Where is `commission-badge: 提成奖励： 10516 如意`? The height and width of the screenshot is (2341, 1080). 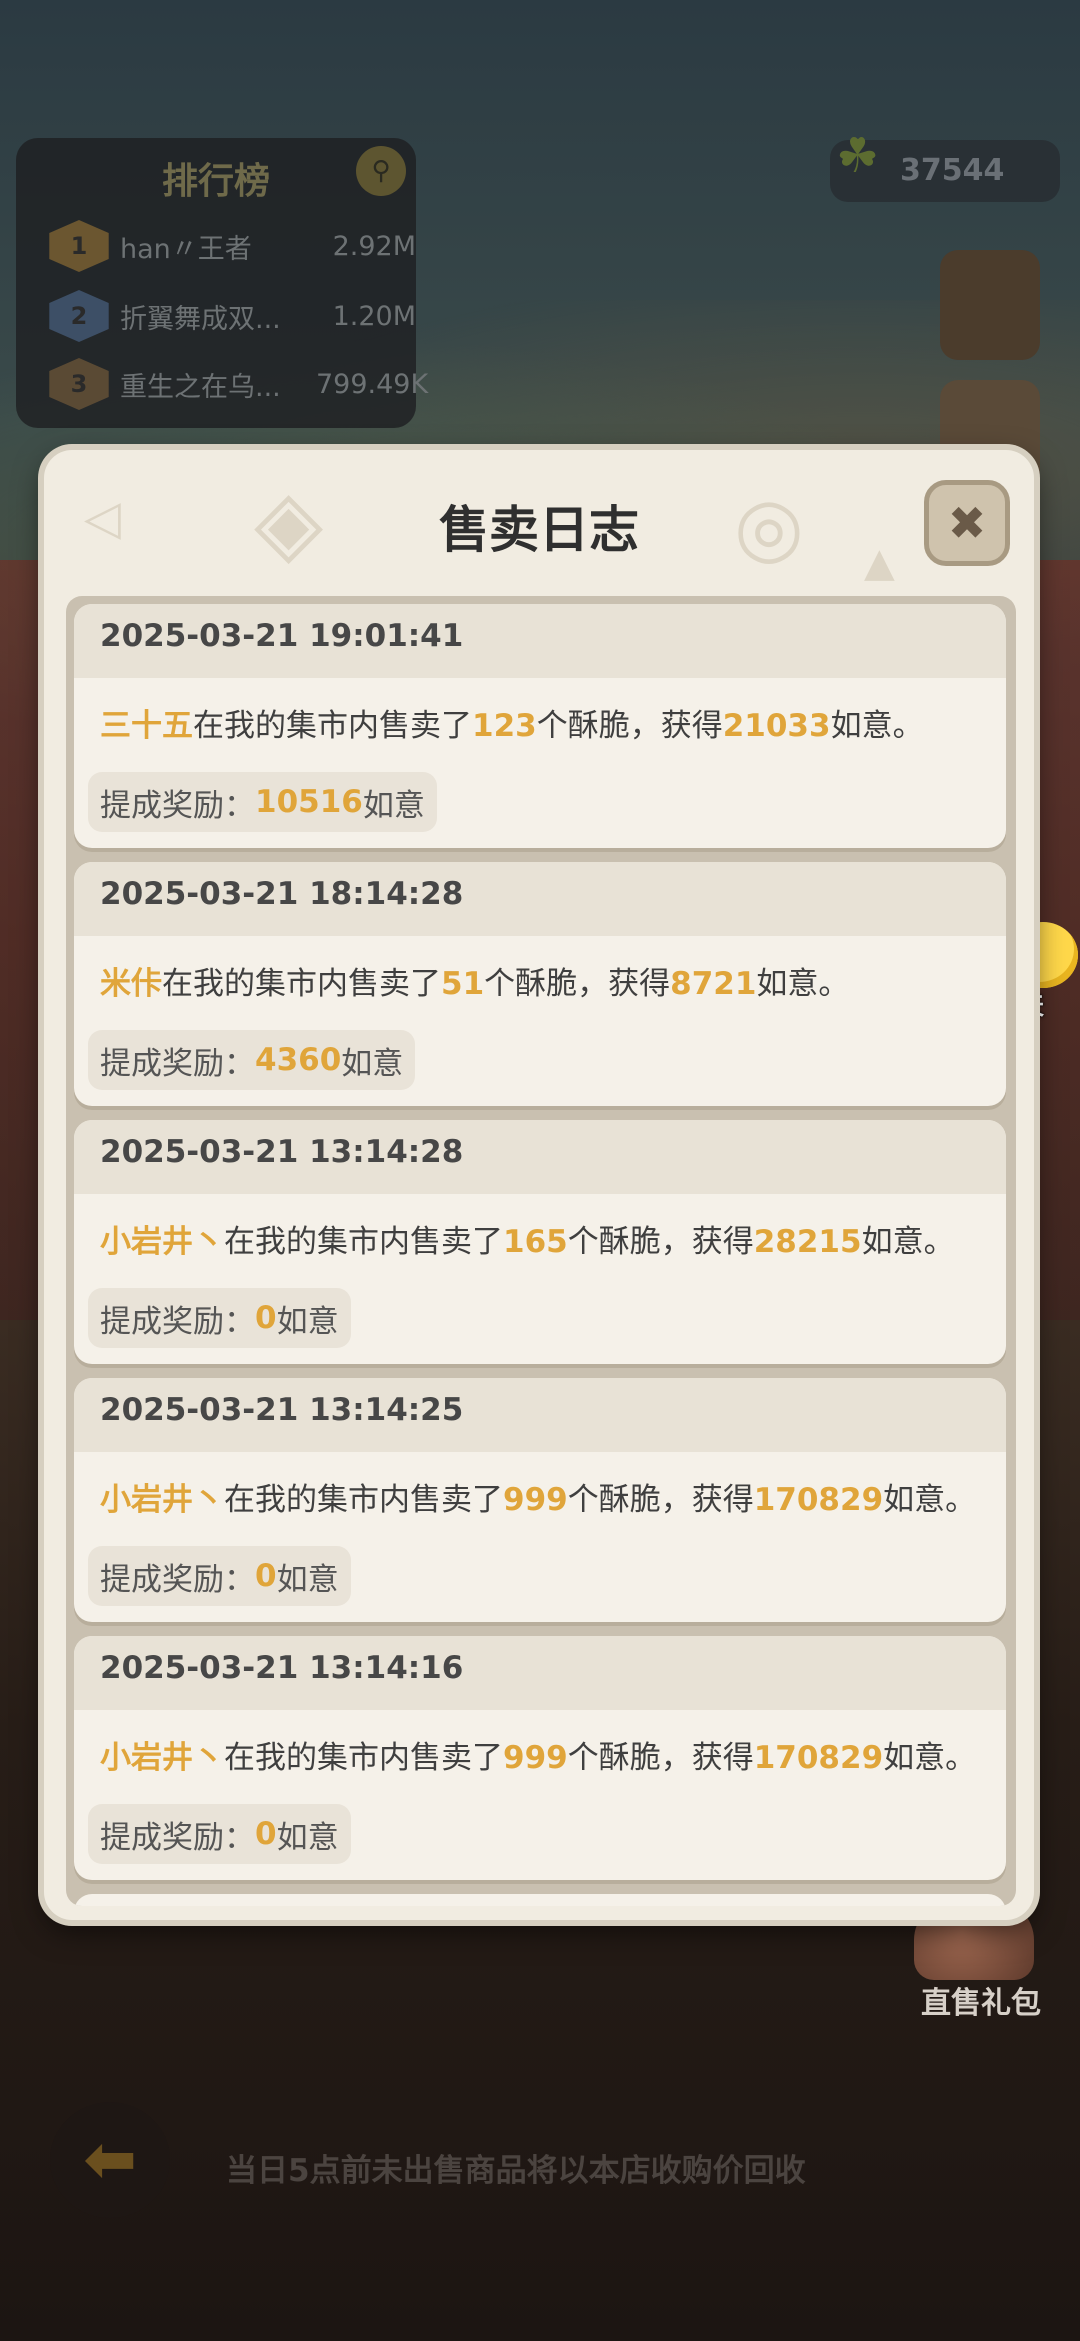 commission-badge: 提成奖励： 10516 如意 is located at coordinates (262, 802).